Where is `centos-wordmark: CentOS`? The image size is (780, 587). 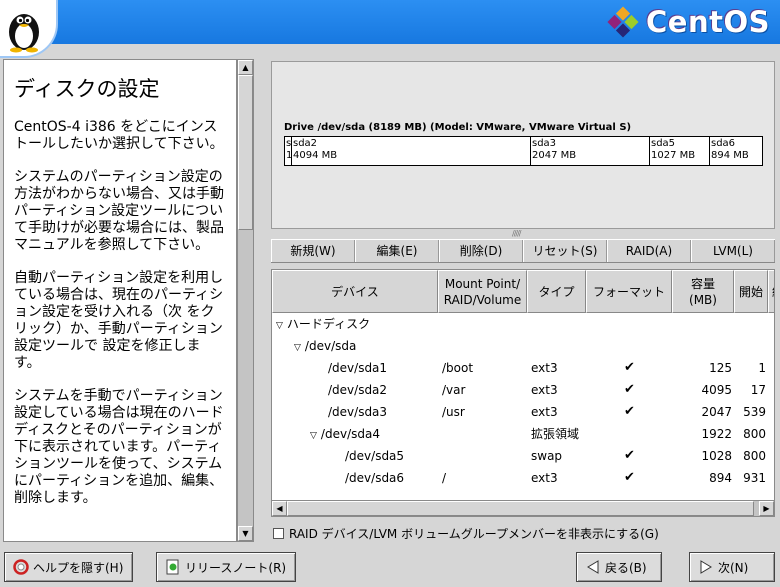 centos-wordmark: CentOS is located at coordinates (708, 22).